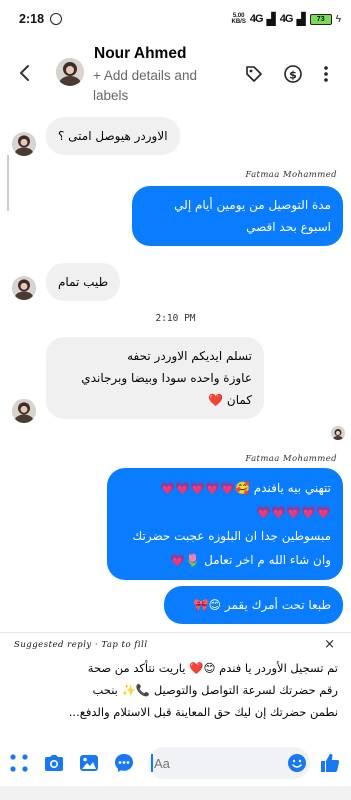 The height and width of the screenshot is (800, 351). What do you see at coordinates (83, 282) in the screenshot?
I see `message-incoming: طيب تمام` at bounding box center [83, 282].